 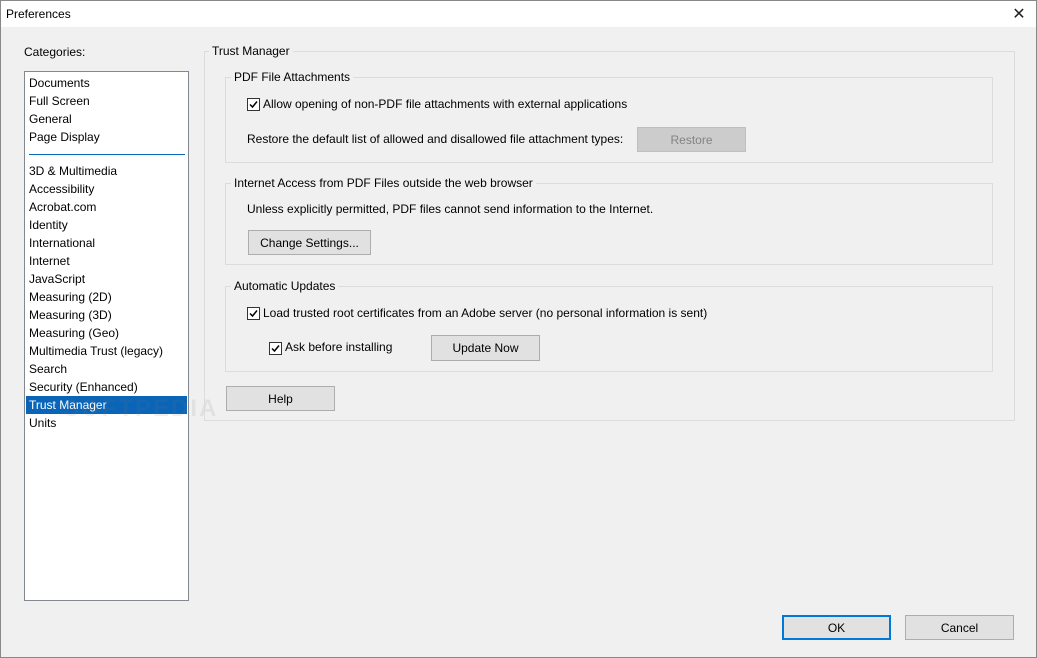 I want to click on category-item: Security (Enhanced), so click(x=106, y=387).